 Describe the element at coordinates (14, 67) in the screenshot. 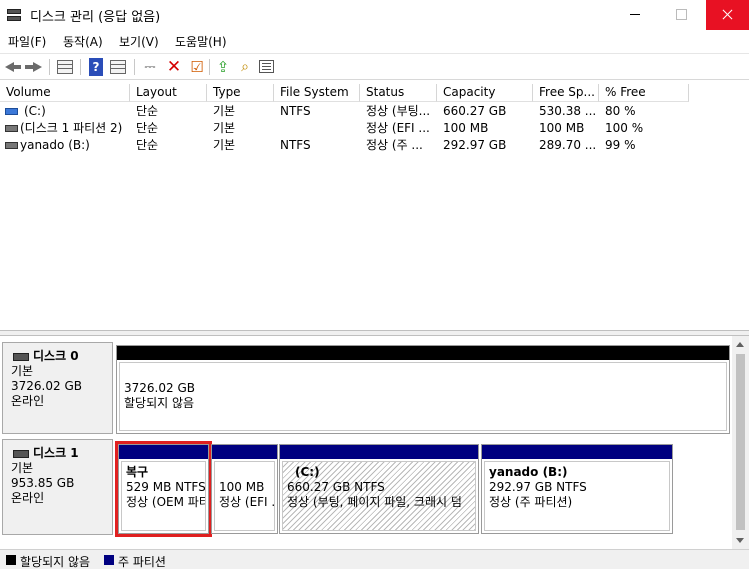

I see `back-arrow-icon` at that location.